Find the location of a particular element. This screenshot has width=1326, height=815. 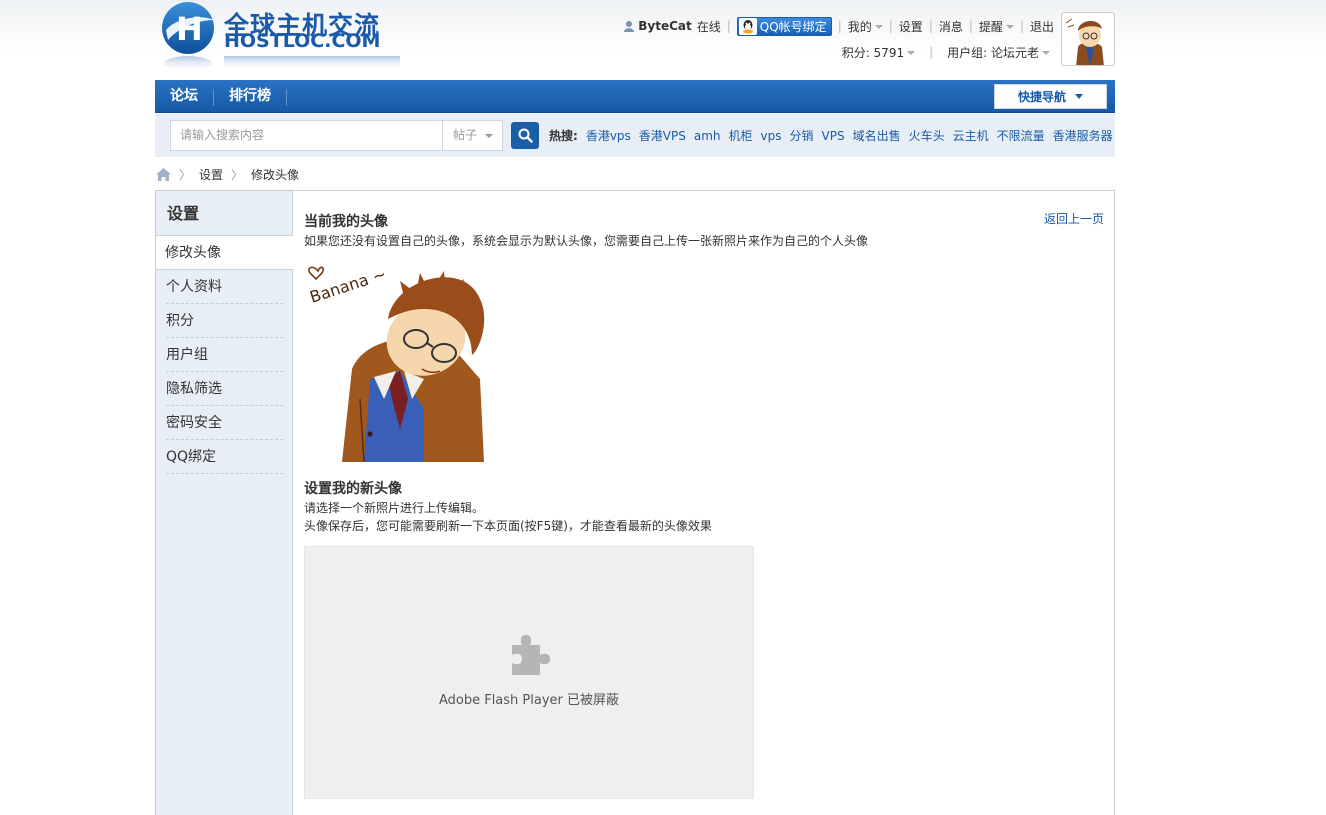

menu-reminders-label: 提醒 is located at coordinates (990, 26).